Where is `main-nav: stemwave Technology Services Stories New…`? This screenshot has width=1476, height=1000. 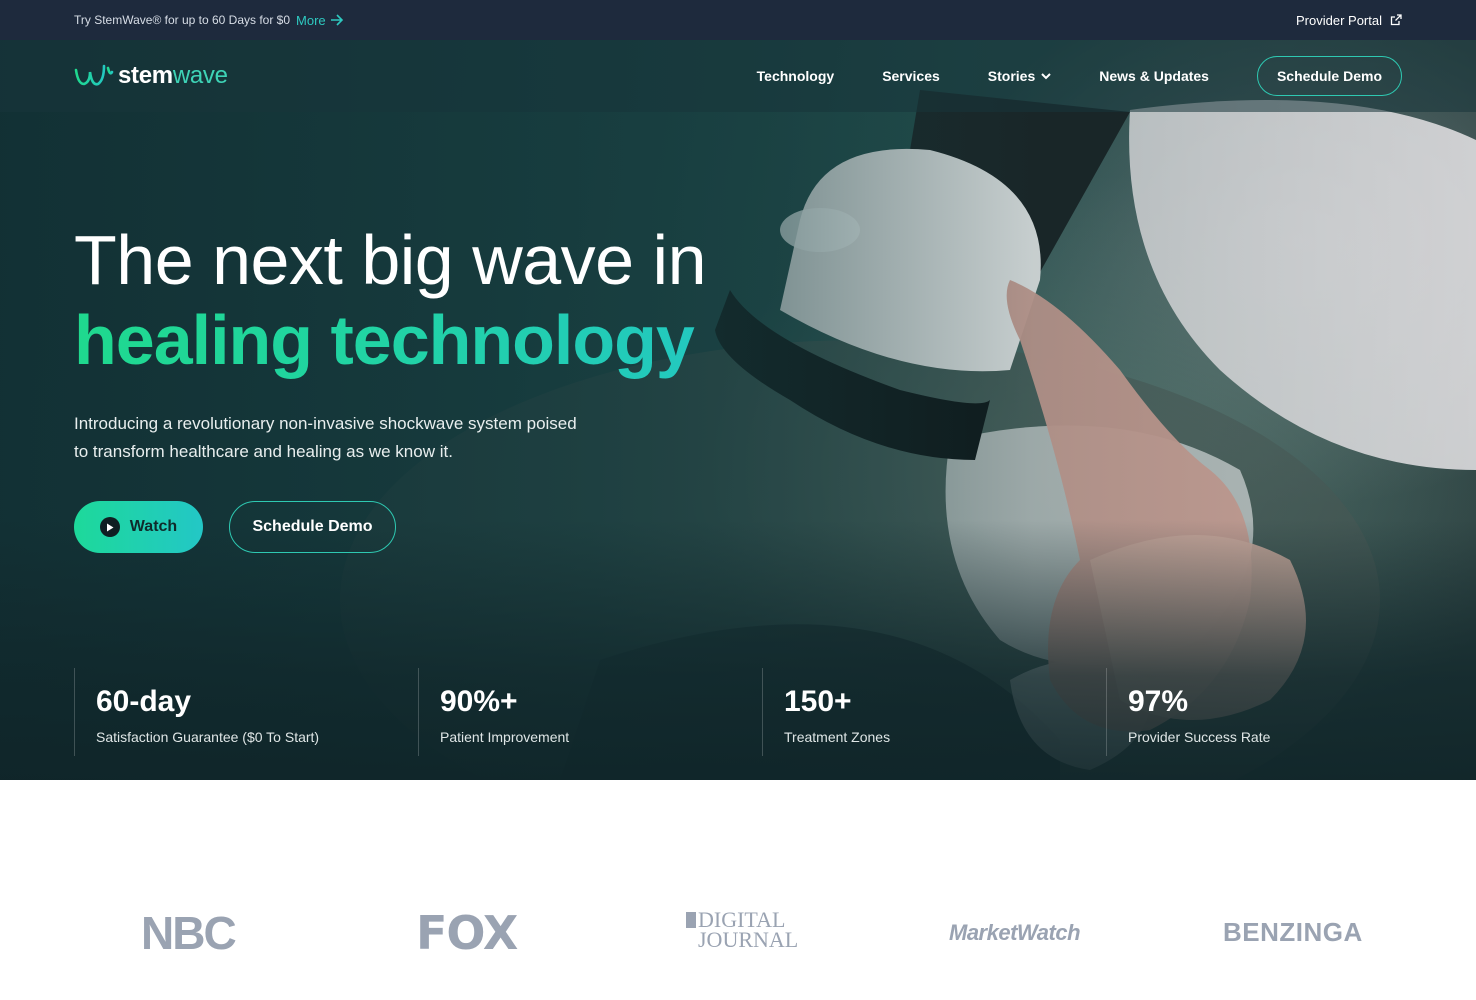
main-nav: stemwave Technology Services Stories New… is located at coordinates (738, 76).